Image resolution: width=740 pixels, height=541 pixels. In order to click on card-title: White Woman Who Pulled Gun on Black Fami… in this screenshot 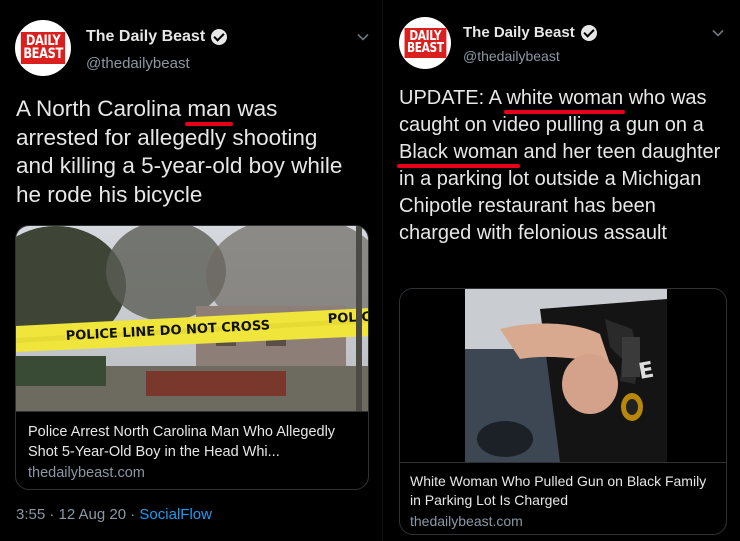, I will do `click(563, 491)`.